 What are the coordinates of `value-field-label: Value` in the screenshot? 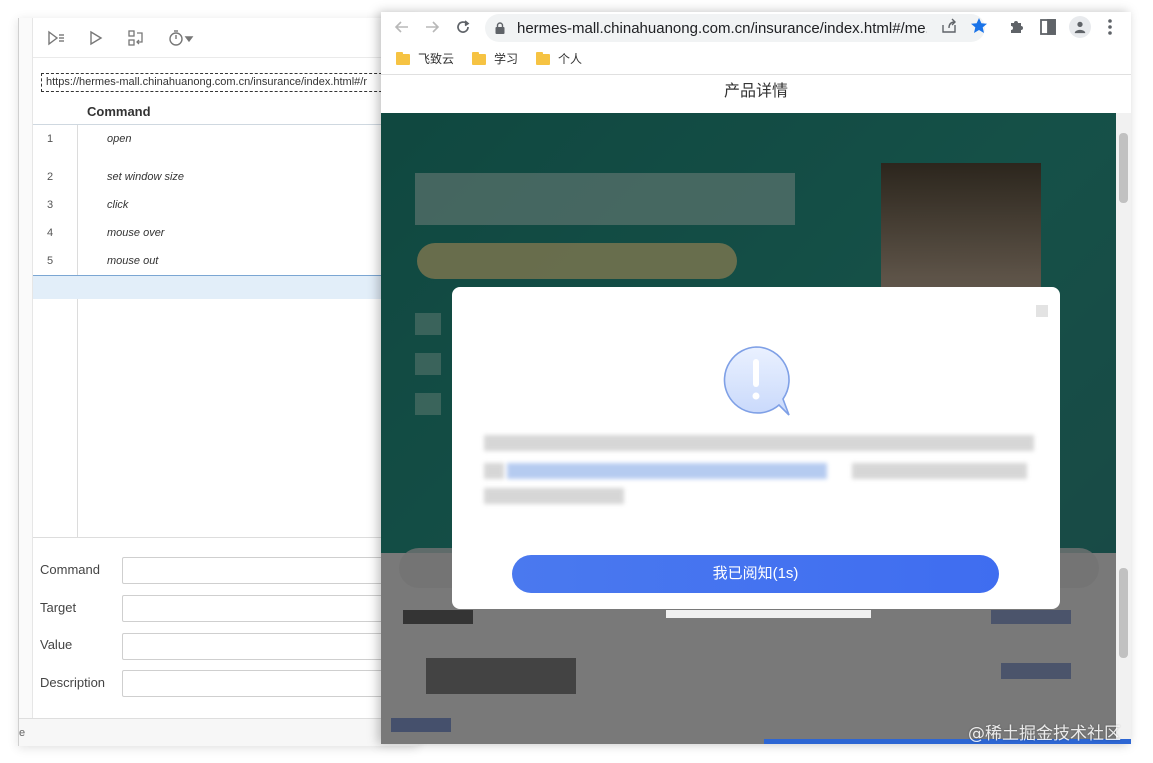 It's located at (56, 644).